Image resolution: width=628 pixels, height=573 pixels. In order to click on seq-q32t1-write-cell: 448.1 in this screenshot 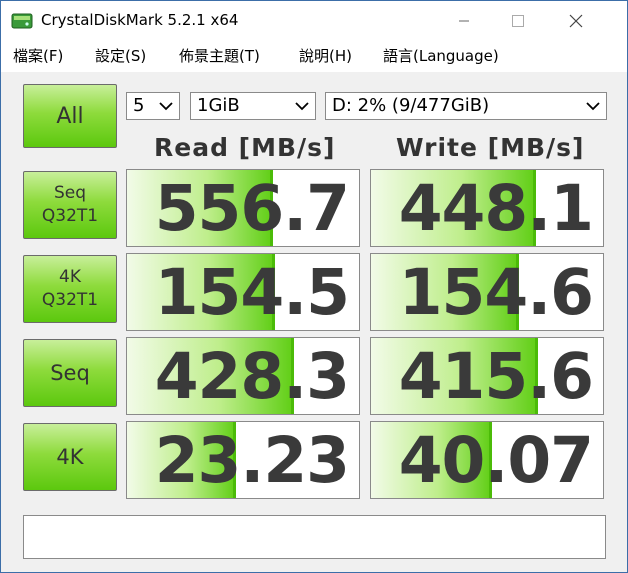, I will do `click(487, 208)`.